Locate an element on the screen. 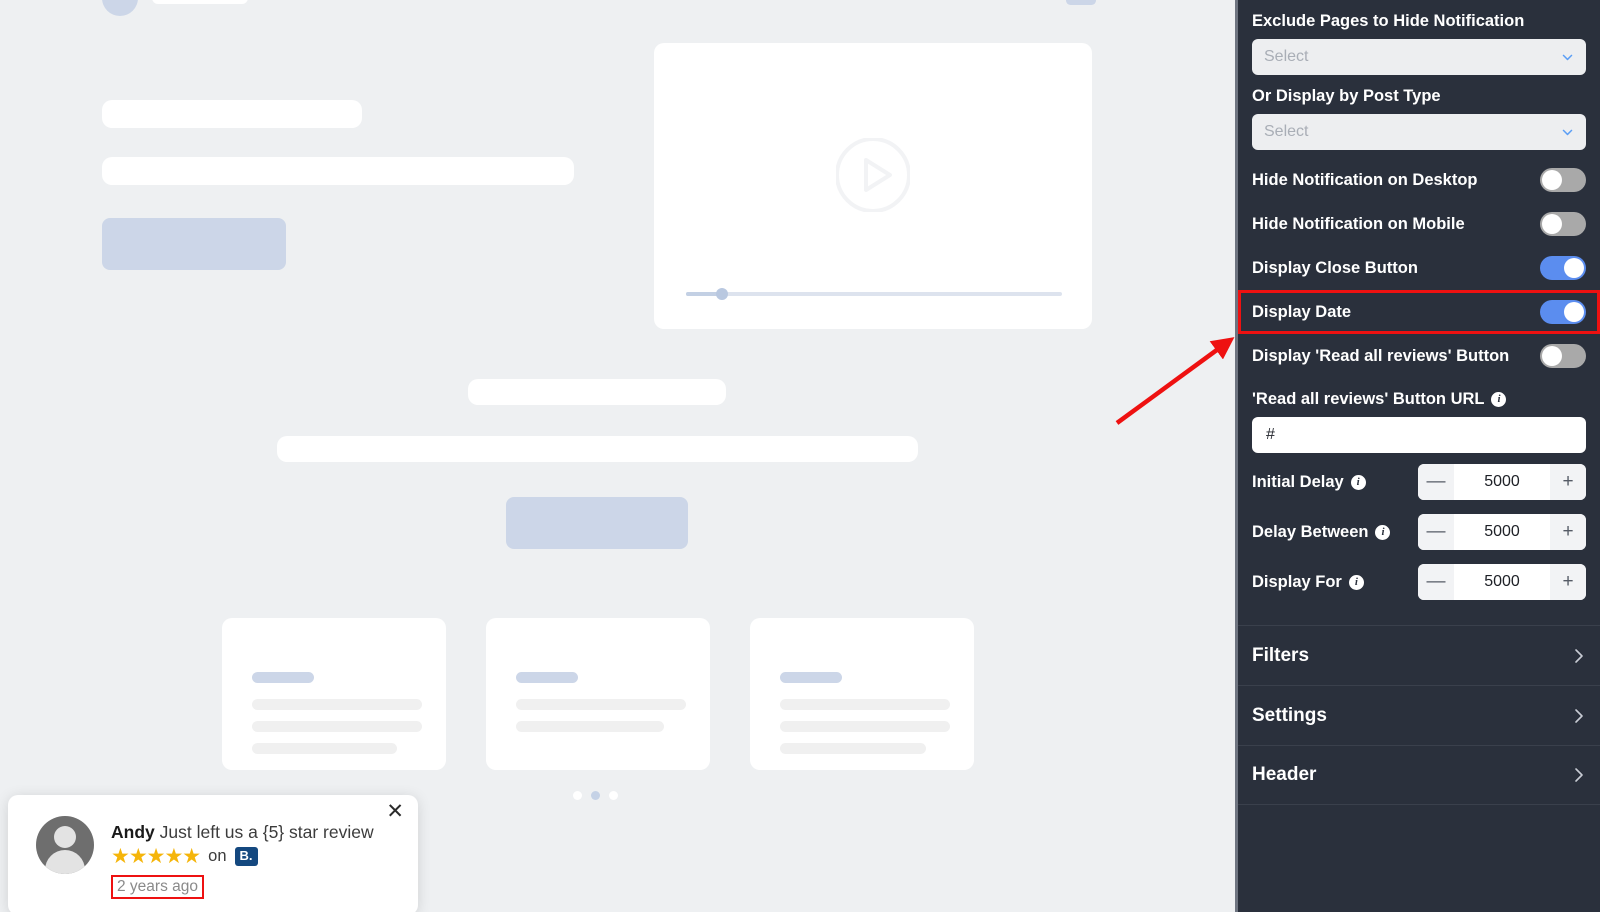 This screenshot has width=1600, height=912. display-for-label: Display For i is located at coordinates (1308, 582).